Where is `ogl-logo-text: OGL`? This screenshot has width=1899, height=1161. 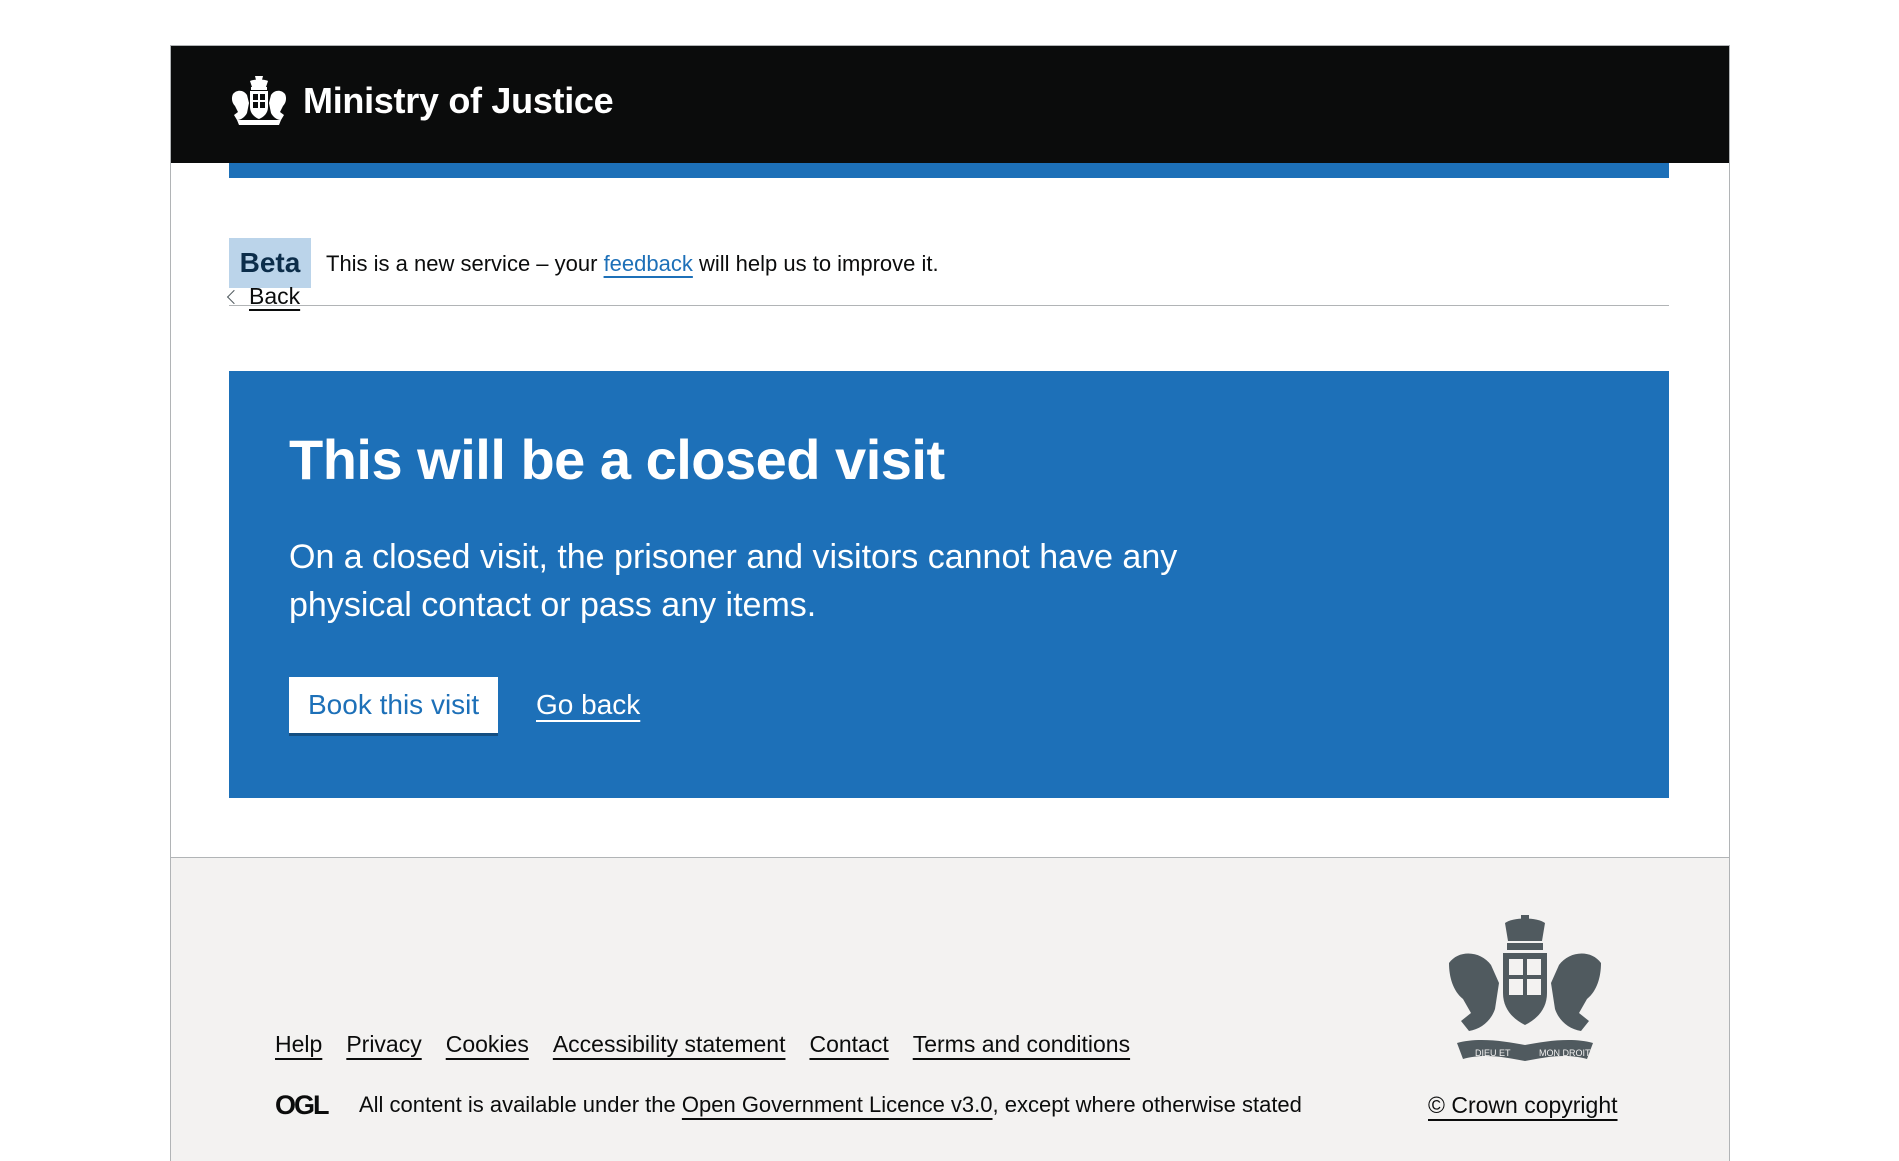 ogl-logo-text: OGL is located at coordinates (302, 1104).